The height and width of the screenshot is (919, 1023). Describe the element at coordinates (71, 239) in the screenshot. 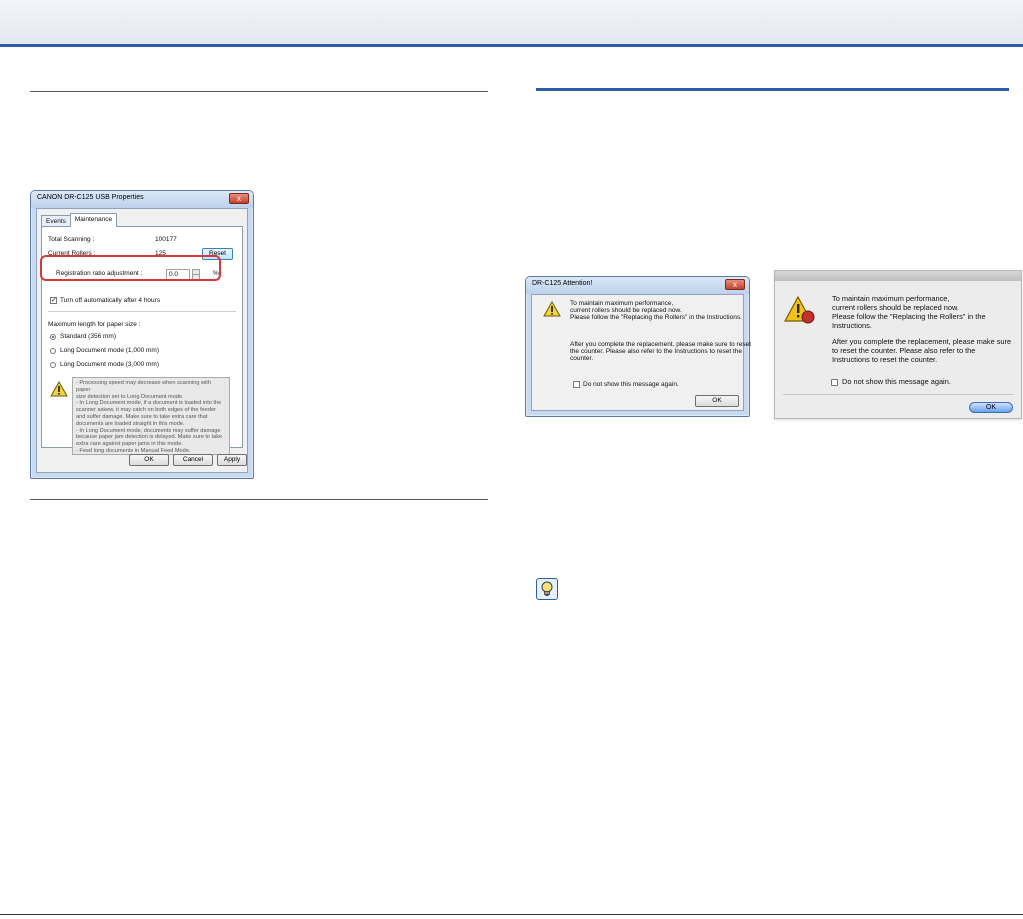

I see `total-scanning-label: Total Scanning :` at that location.